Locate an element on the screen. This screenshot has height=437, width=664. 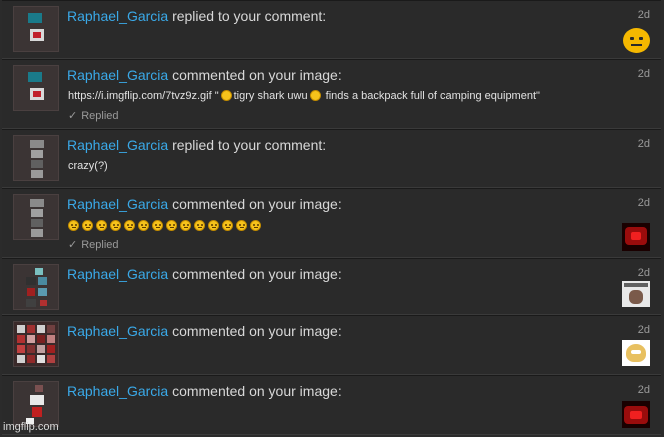
smiley-face-avatar is located at coordinates (636, 40).